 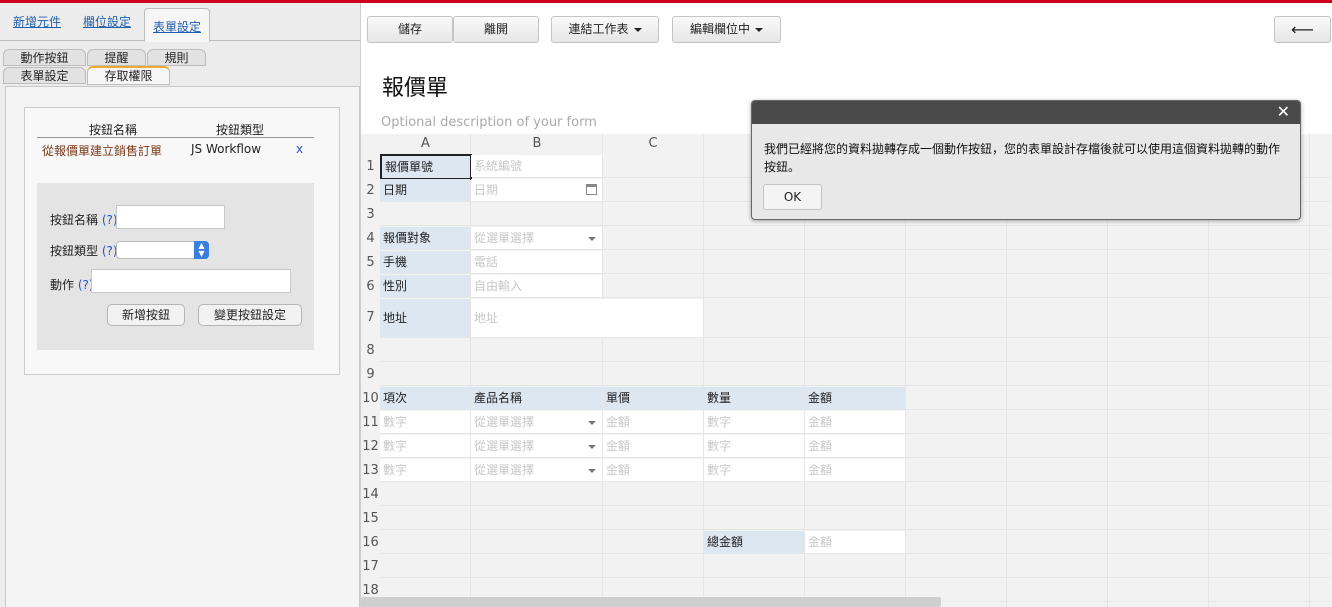 What do you see at coordinates (425, 318) in the screenshot?
I see `cell-address-label: 地址` at bounding box center [425, 318].